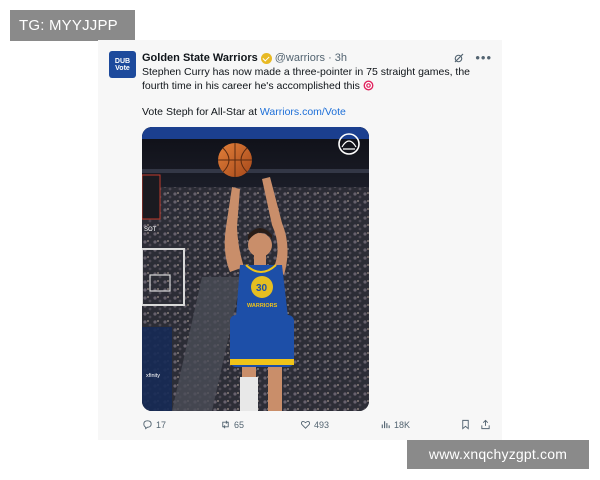 This screenshot has height=480, width=600. I want to click on svg-text: 30, so click(262, 288).